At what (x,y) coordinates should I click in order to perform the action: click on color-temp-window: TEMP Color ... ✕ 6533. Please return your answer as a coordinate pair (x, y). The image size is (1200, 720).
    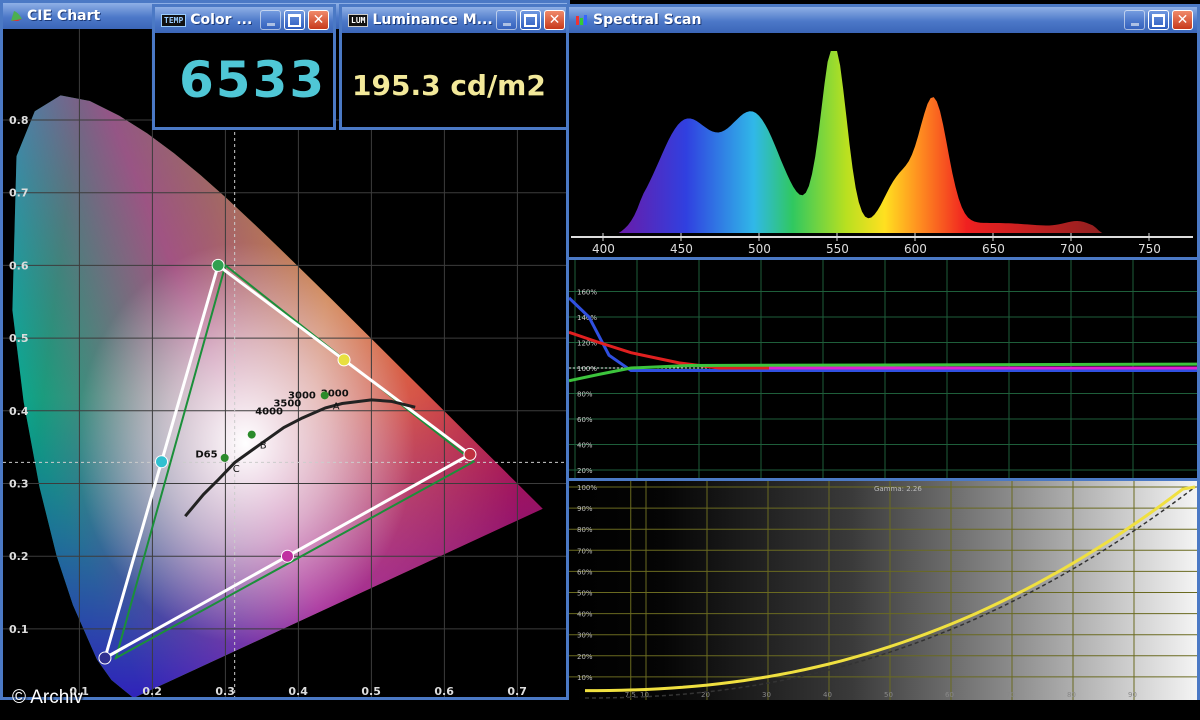
    Looking at the image, I should click on (244, 67).